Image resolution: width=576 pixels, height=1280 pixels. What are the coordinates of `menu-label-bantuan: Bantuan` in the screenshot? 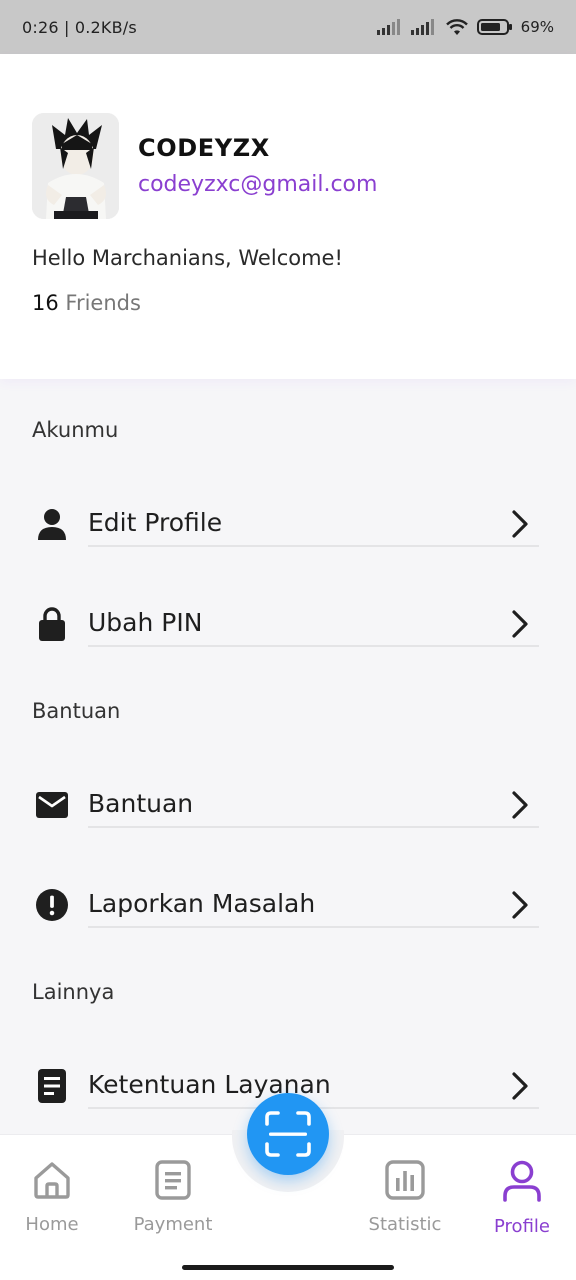 It's located at (141, 803).